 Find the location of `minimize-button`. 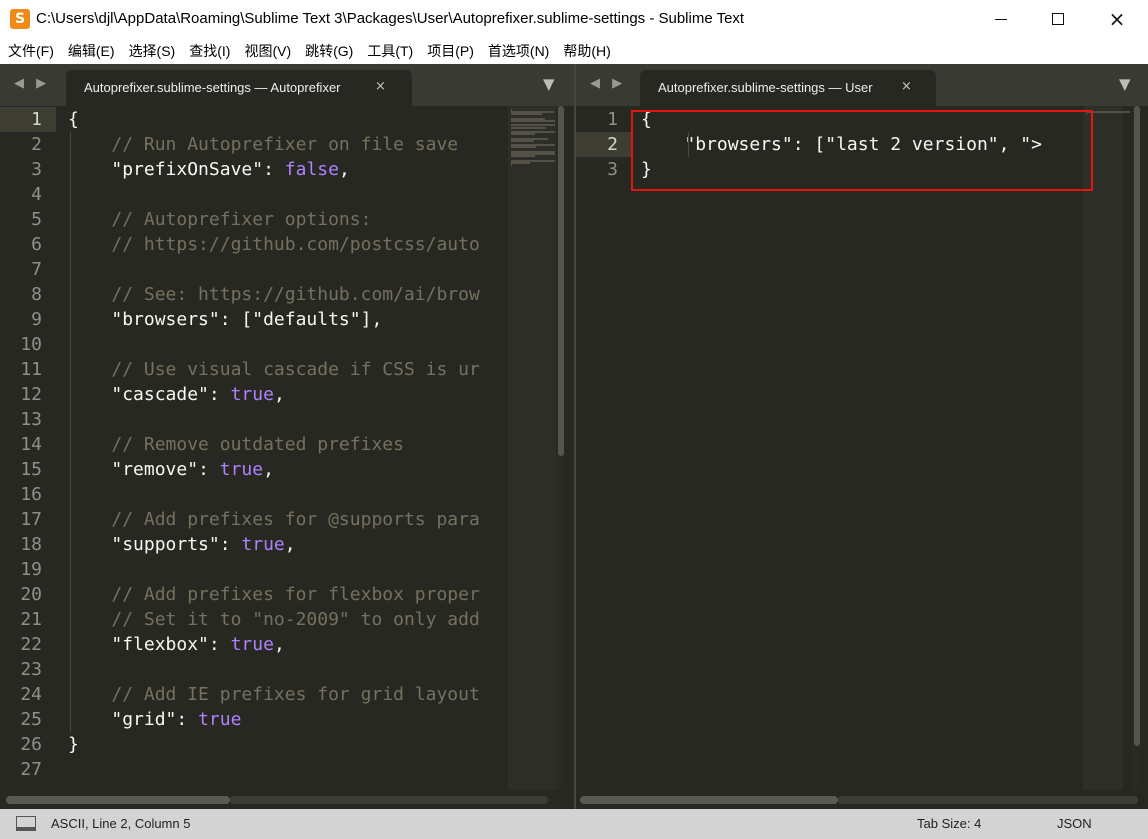

minimize-button is located at coordinates (1001, 19).